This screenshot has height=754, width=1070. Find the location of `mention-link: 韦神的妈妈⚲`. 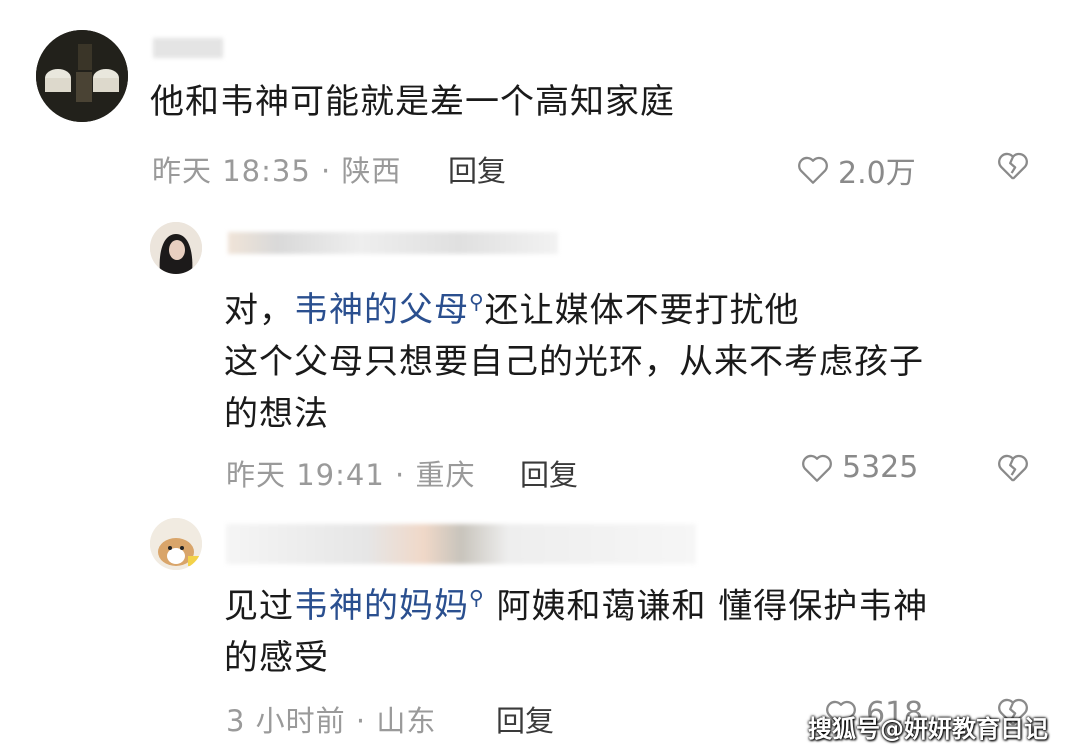

mention-link: 韦神的妈妈⚲ is located at coordinates (389, 606).